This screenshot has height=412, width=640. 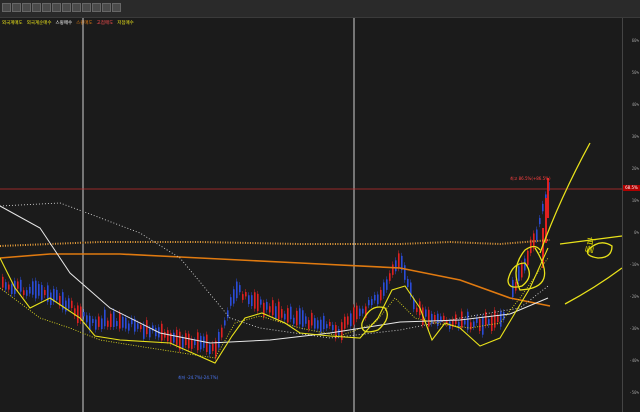 I want to click on line-icon, so click(x=16, y=7).